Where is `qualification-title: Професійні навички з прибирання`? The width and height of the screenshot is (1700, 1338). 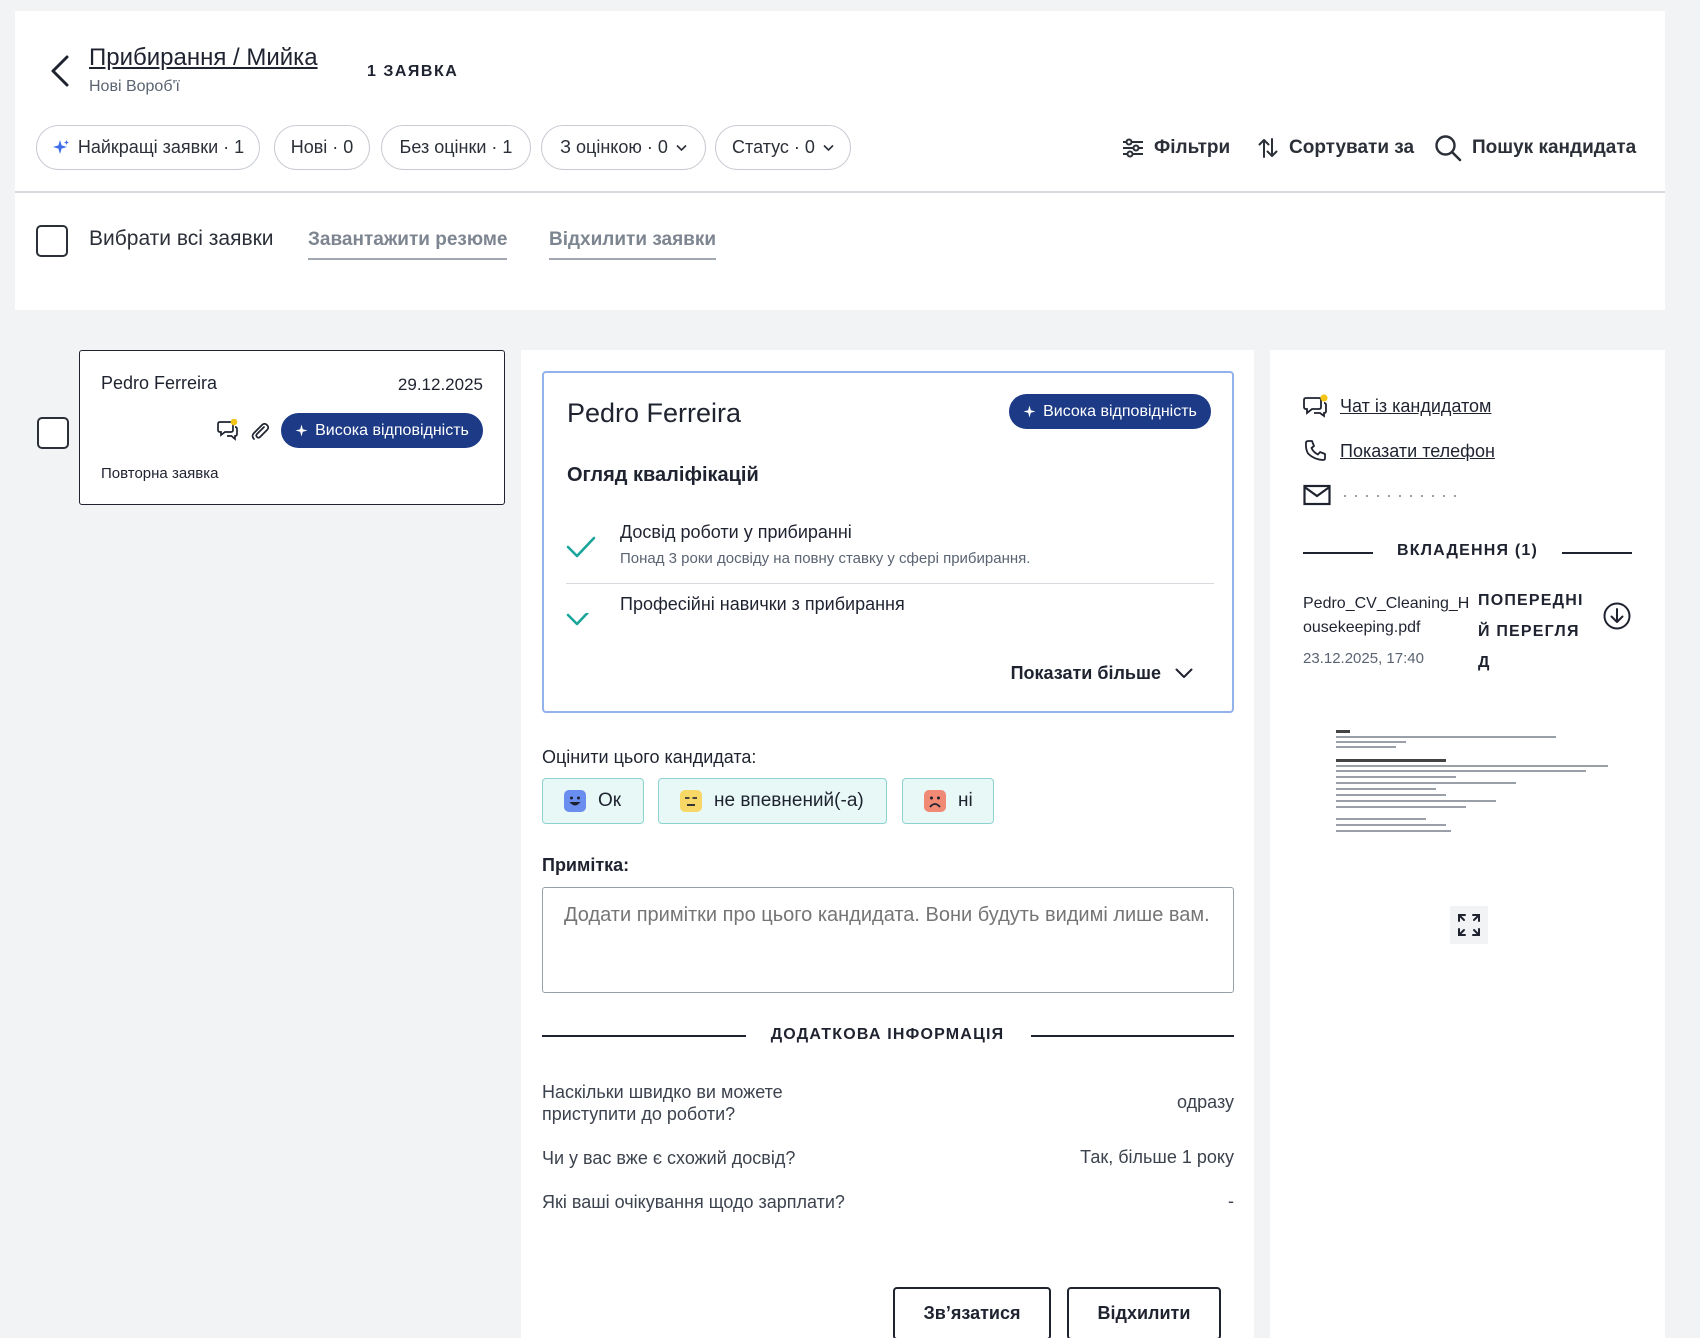 qualification-title: Професійні навички з прибирання is located at coordinates (762, 604).